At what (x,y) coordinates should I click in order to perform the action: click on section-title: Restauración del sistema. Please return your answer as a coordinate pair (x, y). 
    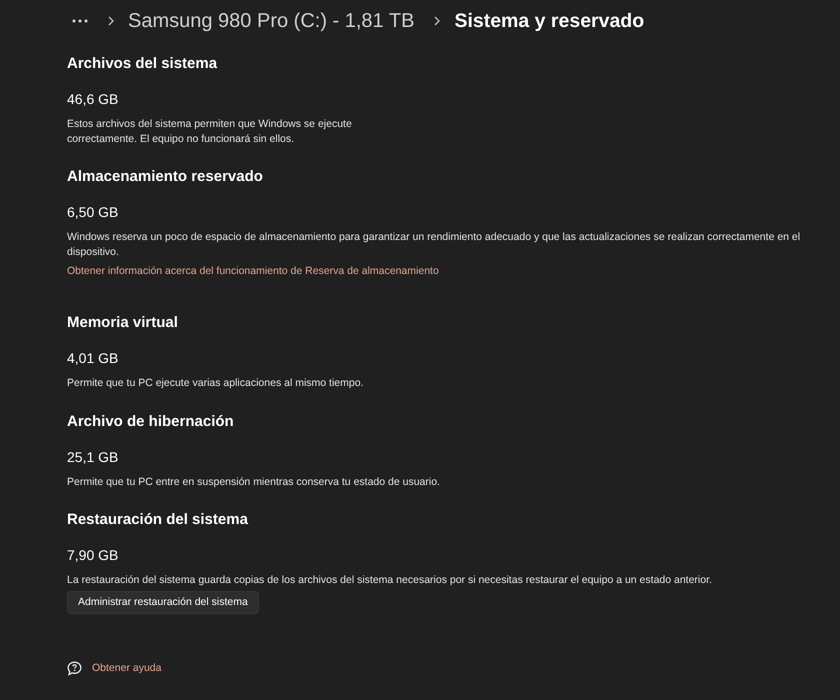
    Looking at the image, I should click on (157, 520).